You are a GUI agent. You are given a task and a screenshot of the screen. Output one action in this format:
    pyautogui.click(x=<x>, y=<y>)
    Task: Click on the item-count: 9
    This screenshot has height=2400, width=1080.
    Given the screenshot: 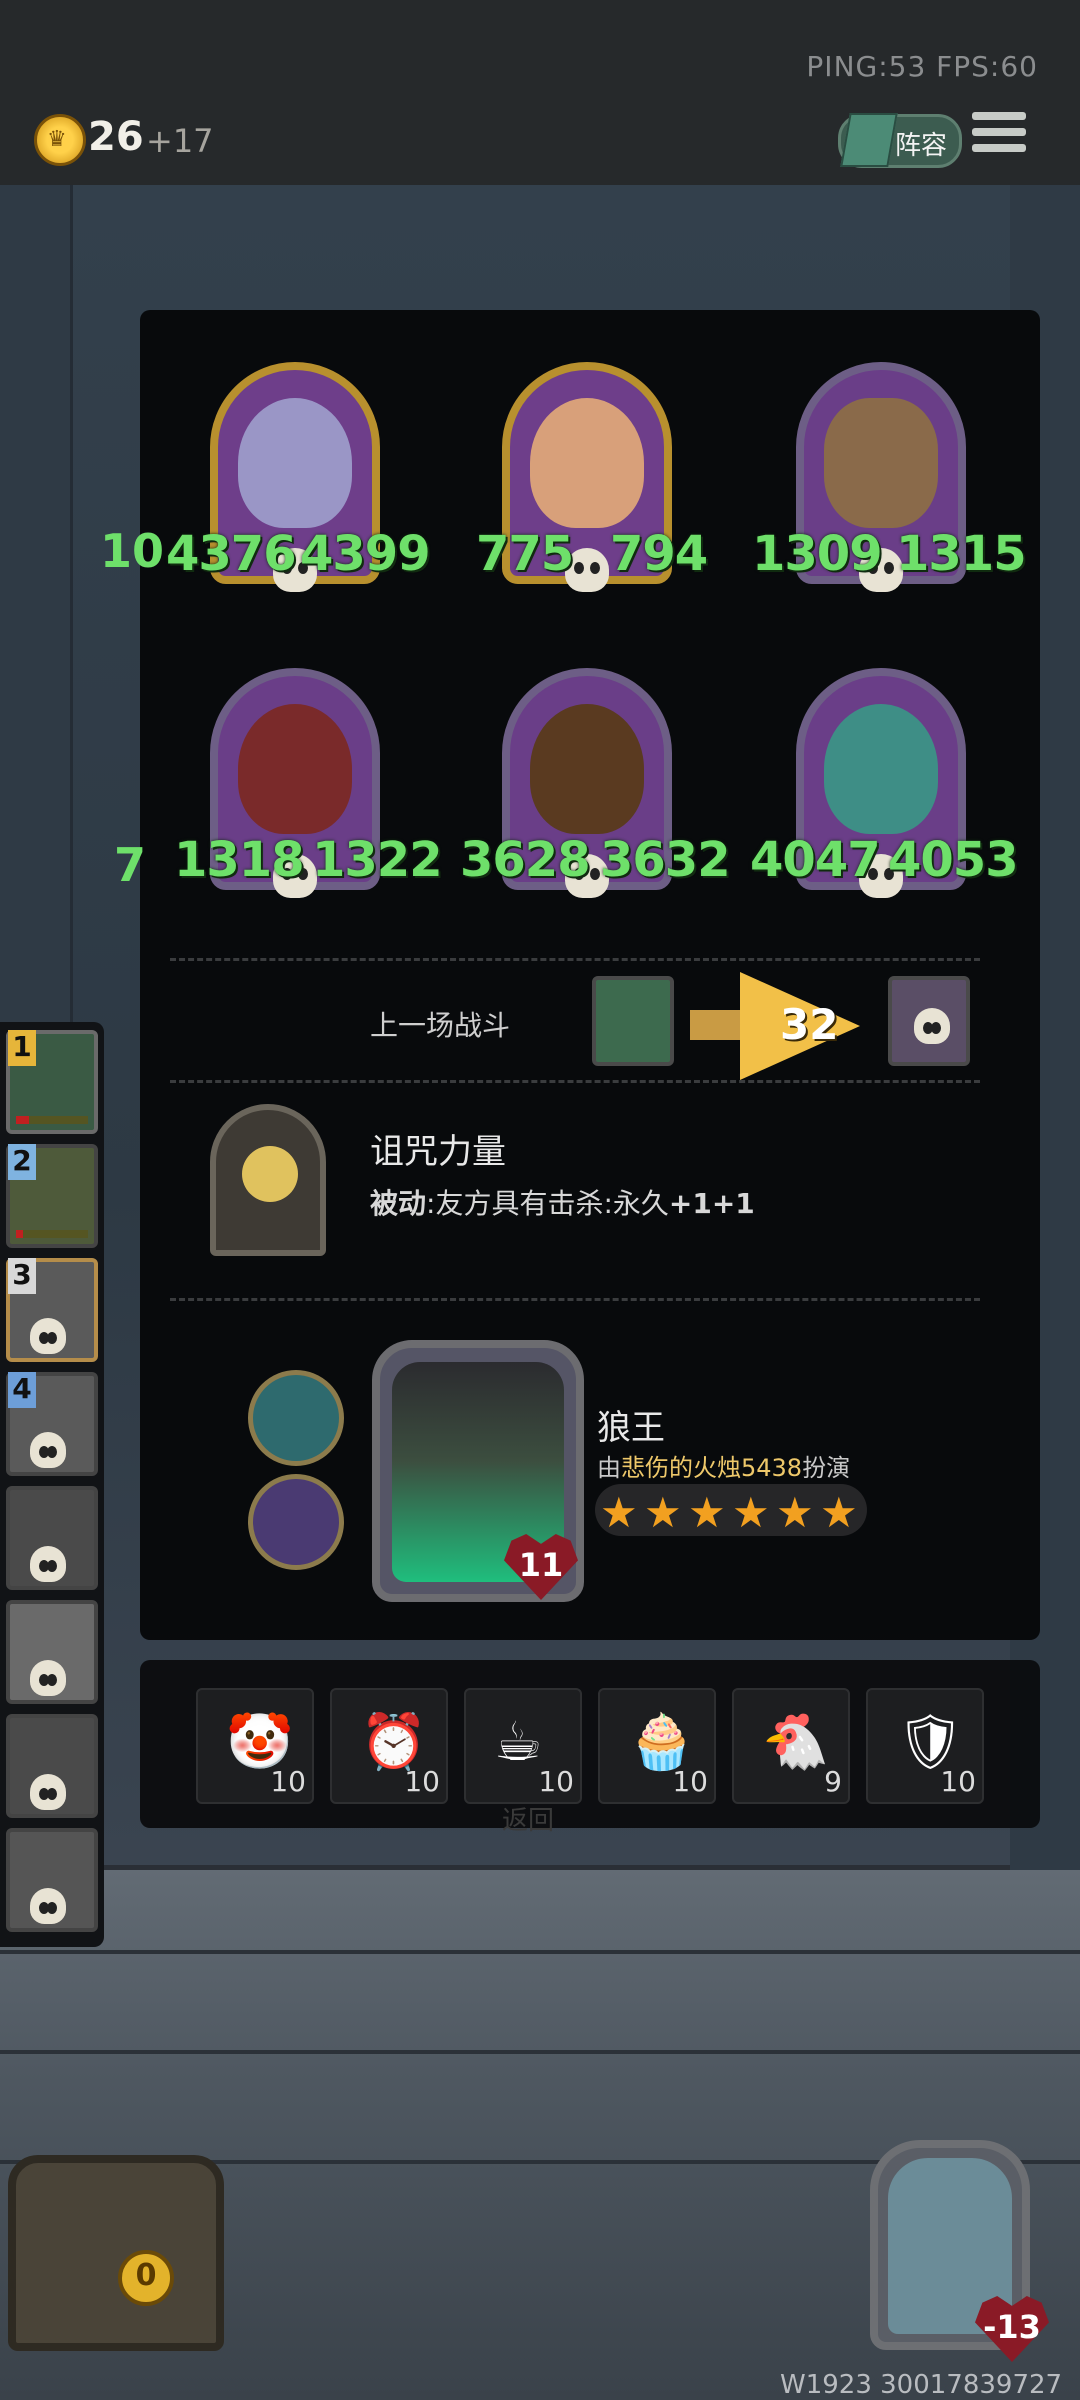 What is the action you would take?
    pyautogui.click(x=833, y=1781)
    